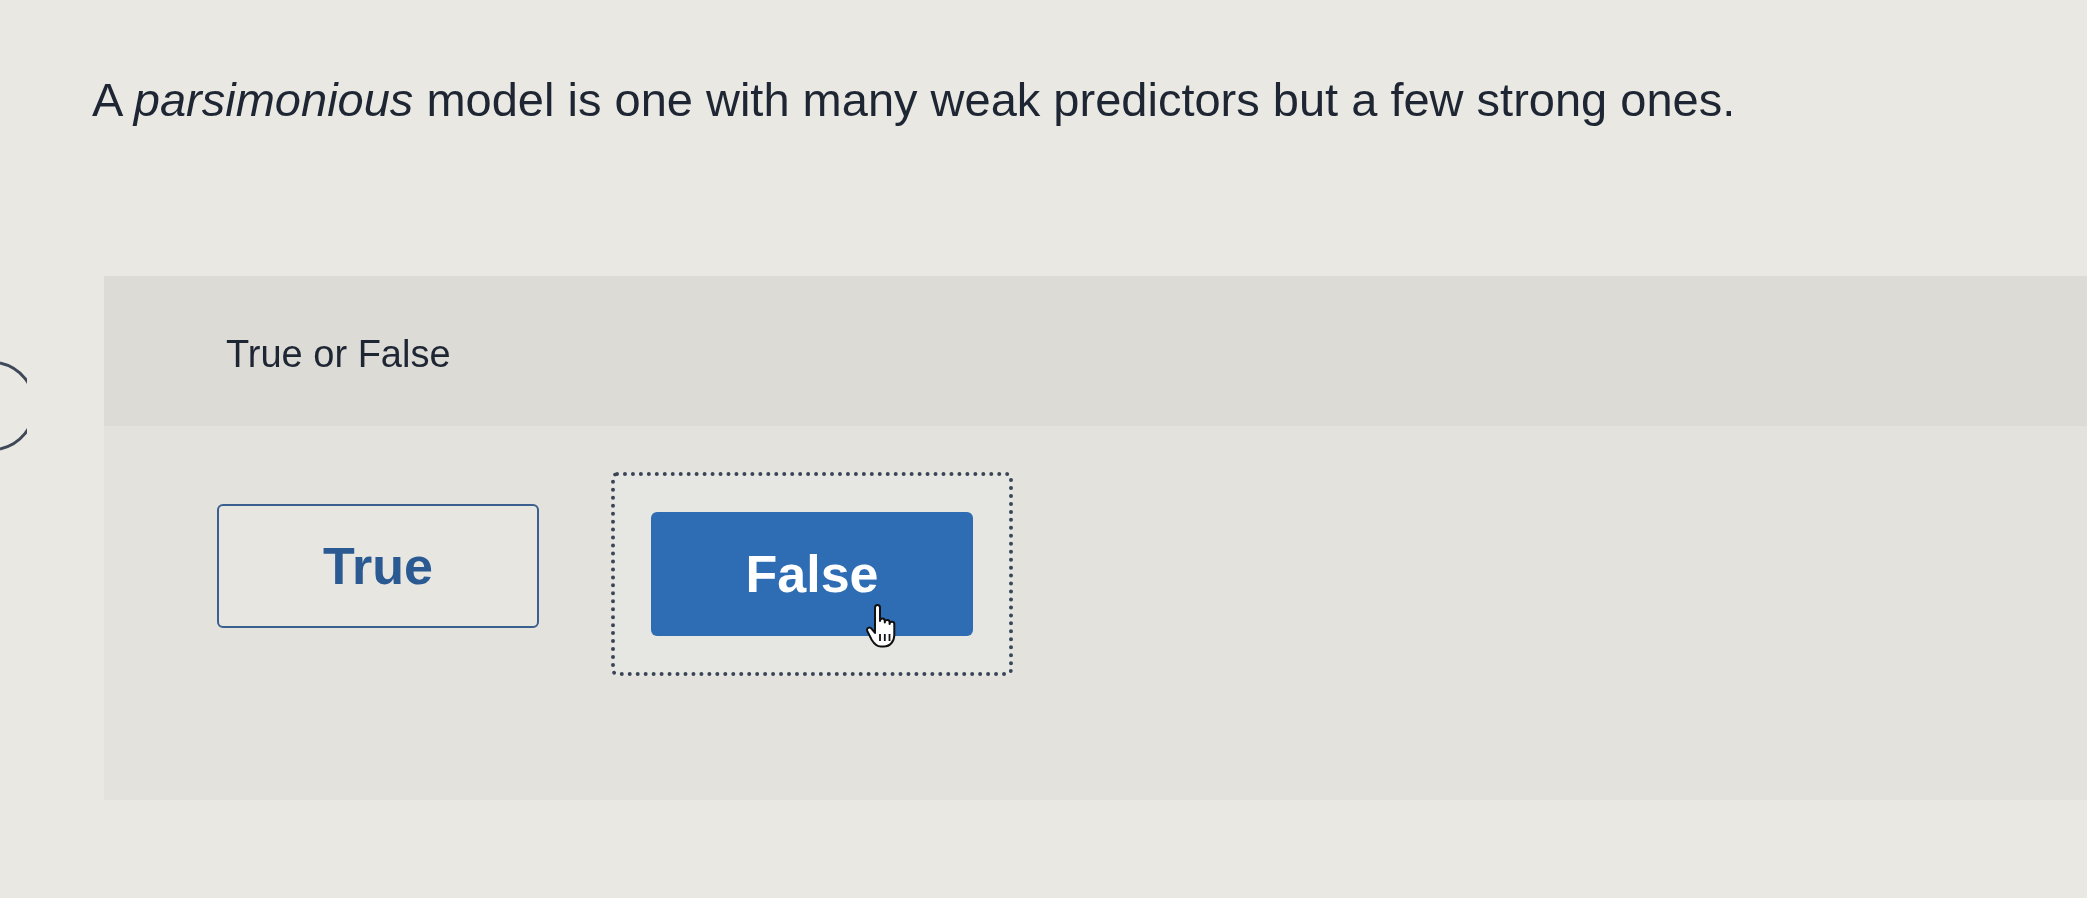 The width and height of the screenshot is (2087, 898). I want to click on answer-option-button: False, so click(812, 574).